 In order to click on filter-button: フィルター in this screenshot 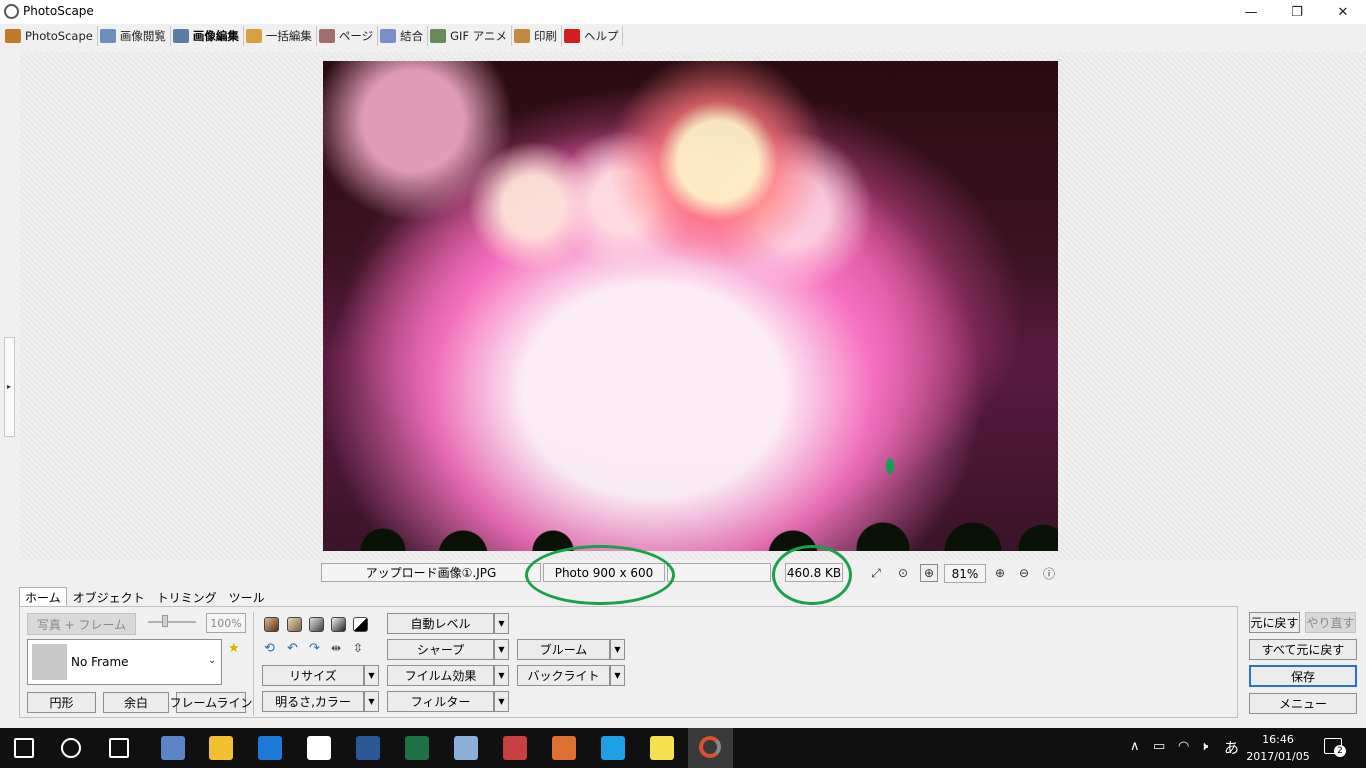, I will do `click(440, 701)`.